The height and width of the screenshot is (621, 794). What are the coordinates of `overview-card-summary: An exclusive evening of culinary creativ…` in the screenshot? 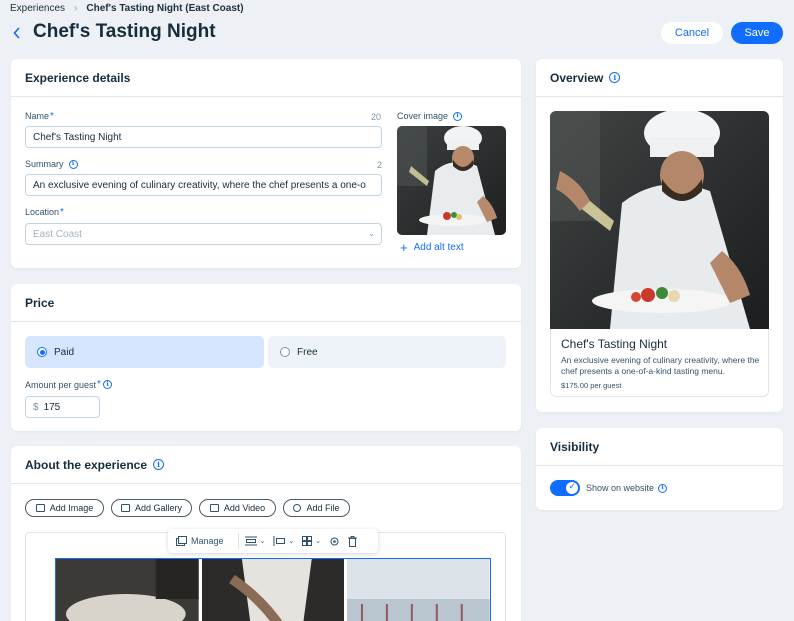 It's located at (660, 365).